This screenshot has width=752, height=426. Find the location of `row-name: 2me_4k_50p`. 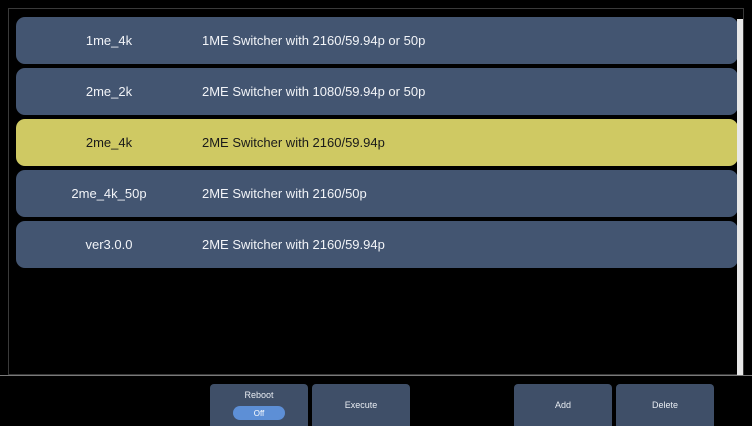

row-name: 2me_4k_50p is located at coordinates (109, 193).